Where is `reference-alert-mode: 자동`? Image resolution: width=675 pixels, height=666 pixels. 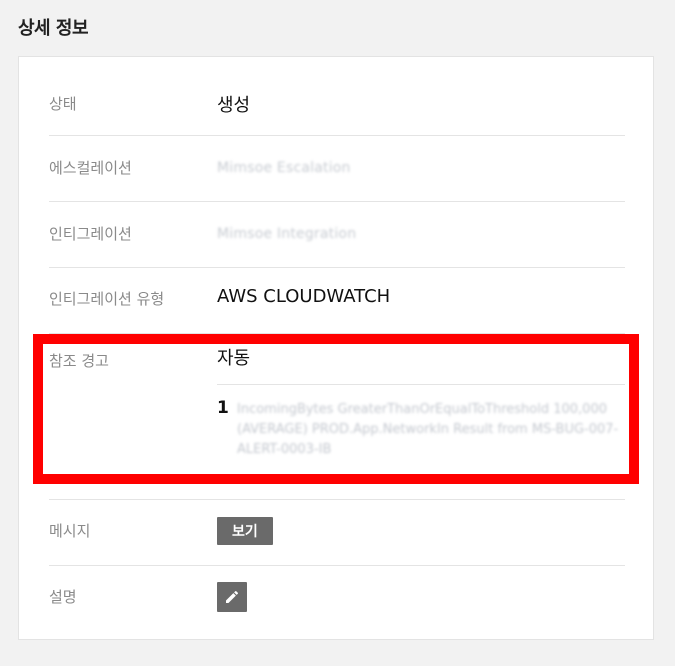
reference-alert-mode: 자동 is located at coordinates (234, 358).